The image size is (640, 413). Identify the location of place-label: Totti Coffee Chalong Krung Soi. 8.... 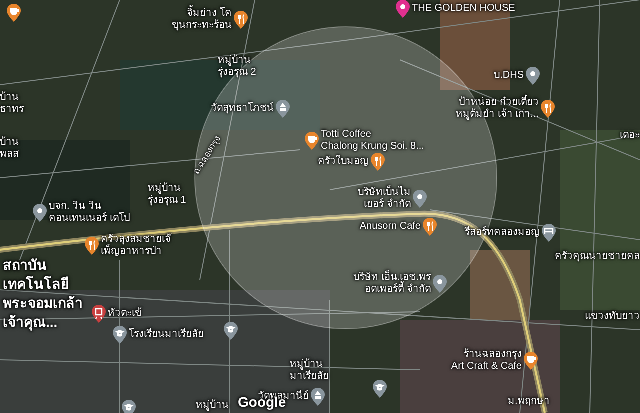
(372, 141).